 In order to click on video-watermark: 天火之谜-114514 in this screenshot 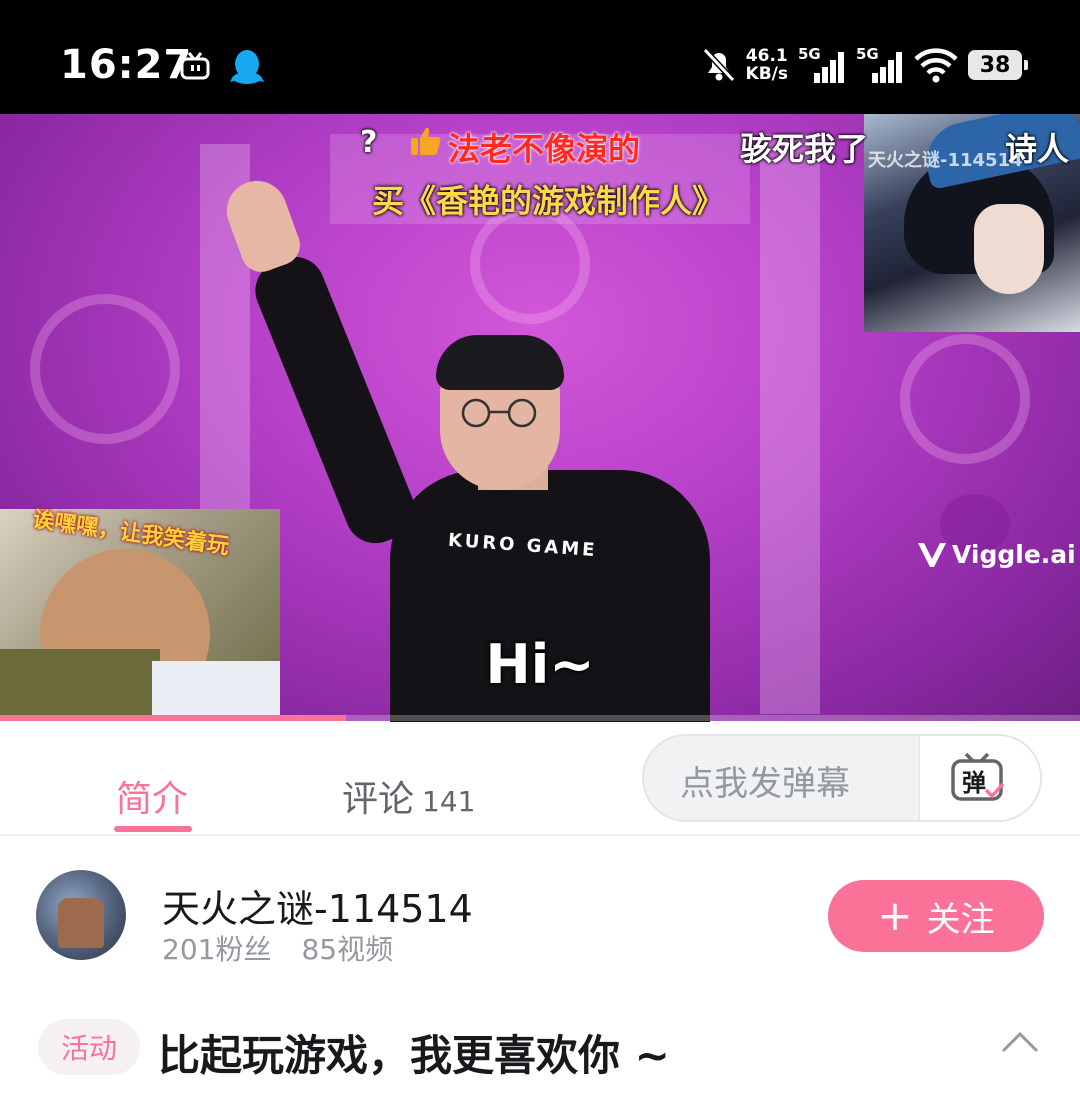, I will do `click(945, 160)`.